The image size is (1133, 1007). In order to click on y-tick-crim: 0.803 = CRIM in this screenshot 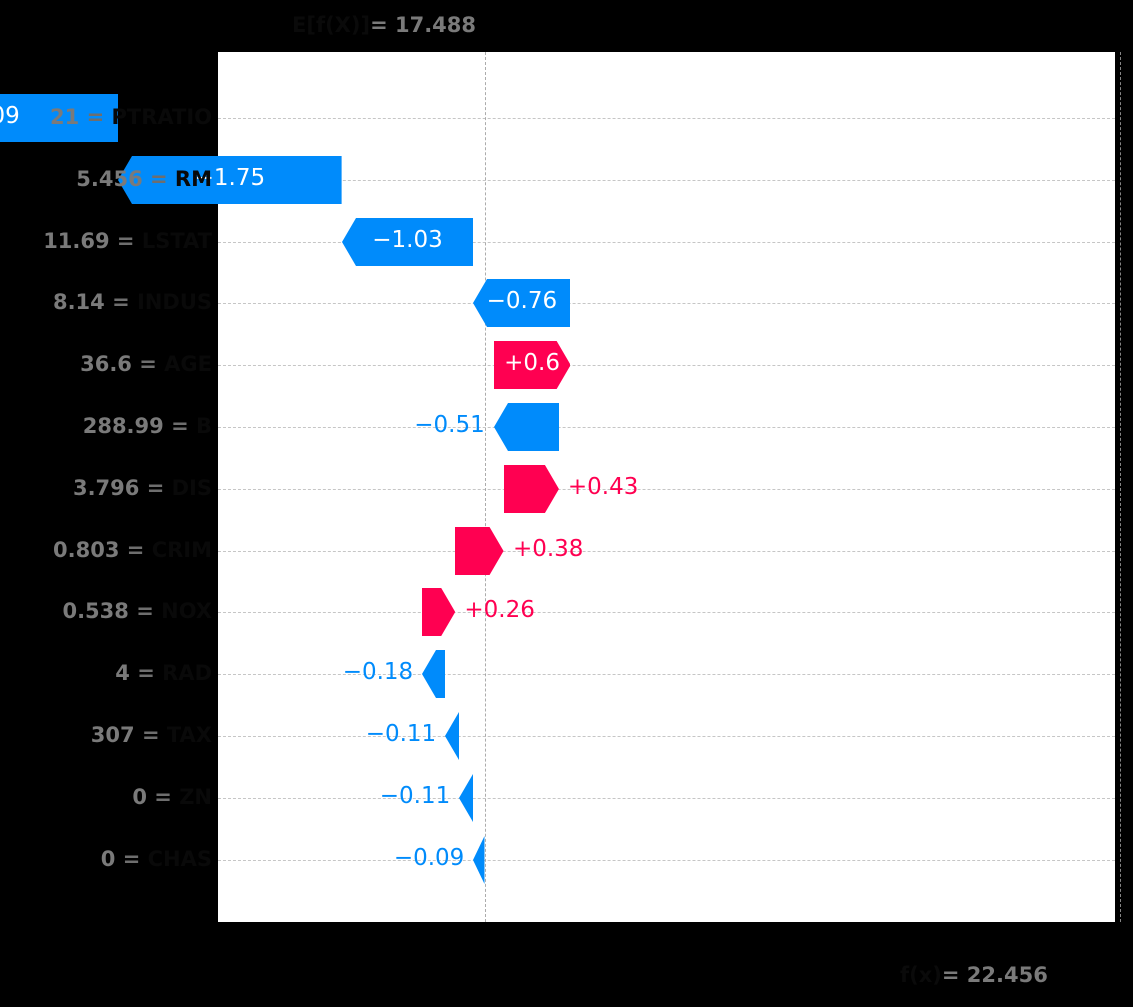, I will do `click(106, 549)`.